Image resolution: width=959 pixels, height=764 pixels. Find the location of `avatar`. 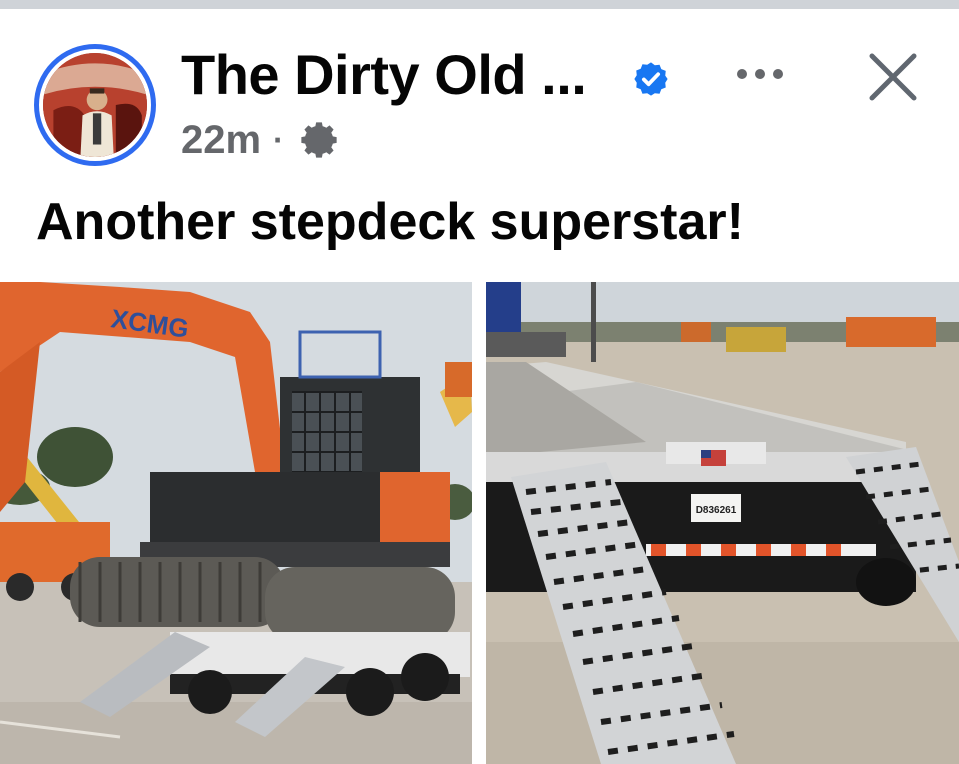

avatar is located at coordinates (95, 105).